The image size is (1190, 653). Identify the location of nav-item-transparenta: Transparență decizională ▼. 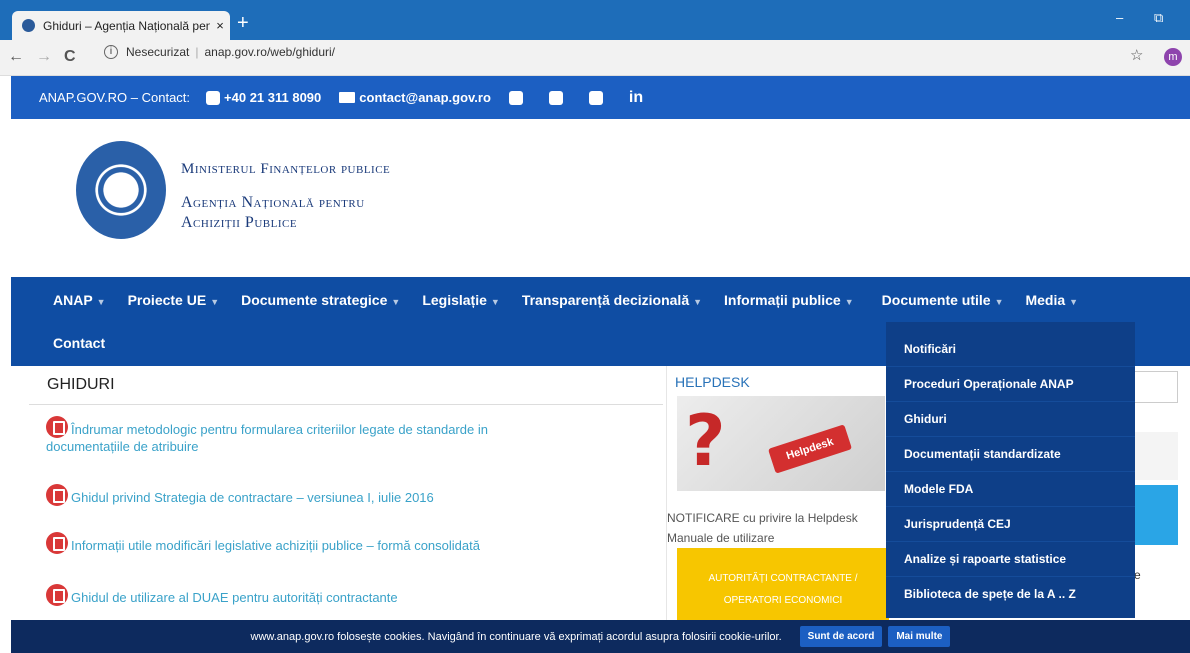
(612, 300).